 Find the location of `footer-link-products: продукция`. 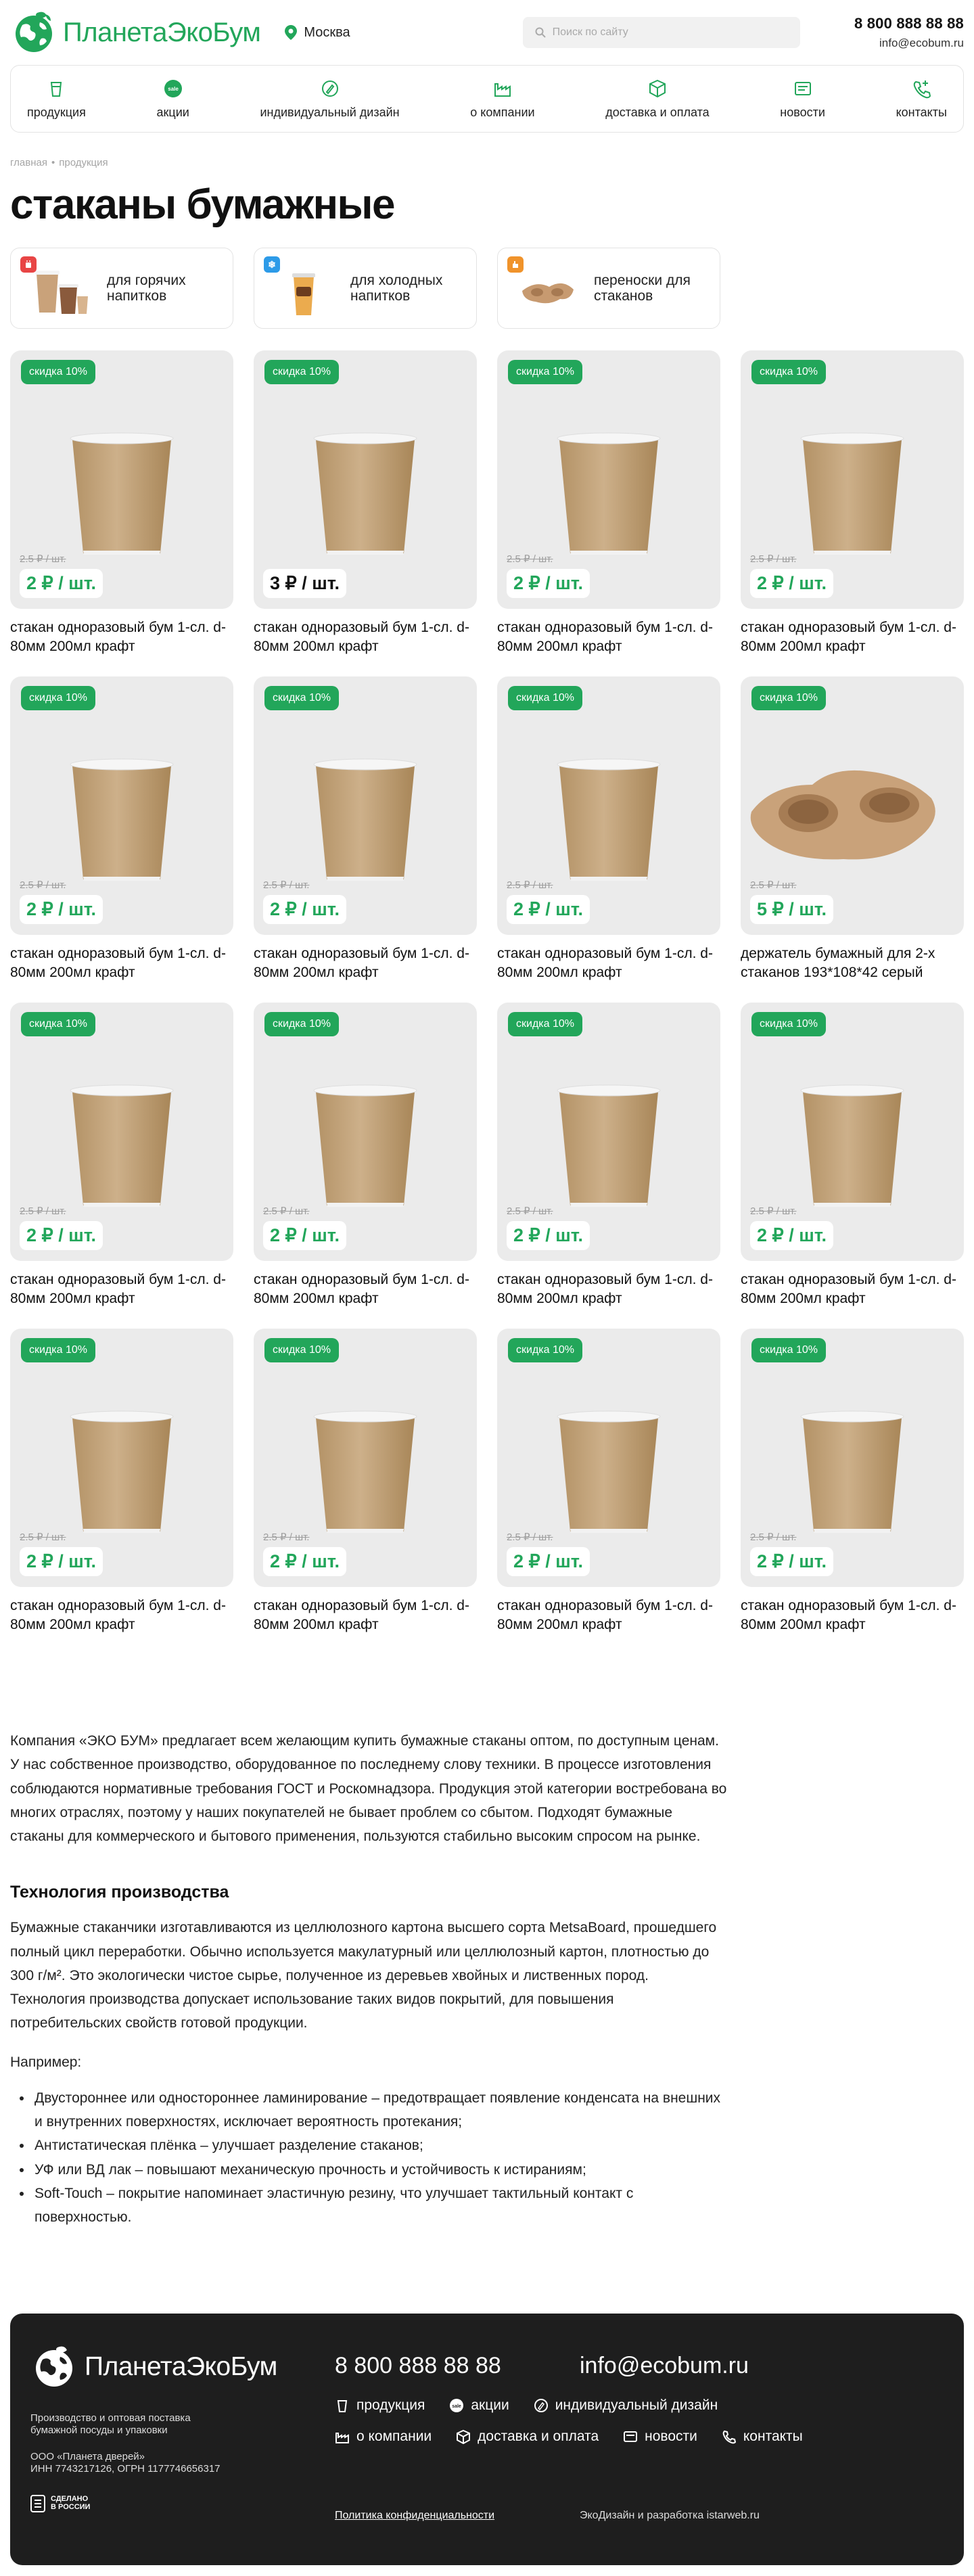

footer-link-products: продукция is located at coordinates (380, 2405).